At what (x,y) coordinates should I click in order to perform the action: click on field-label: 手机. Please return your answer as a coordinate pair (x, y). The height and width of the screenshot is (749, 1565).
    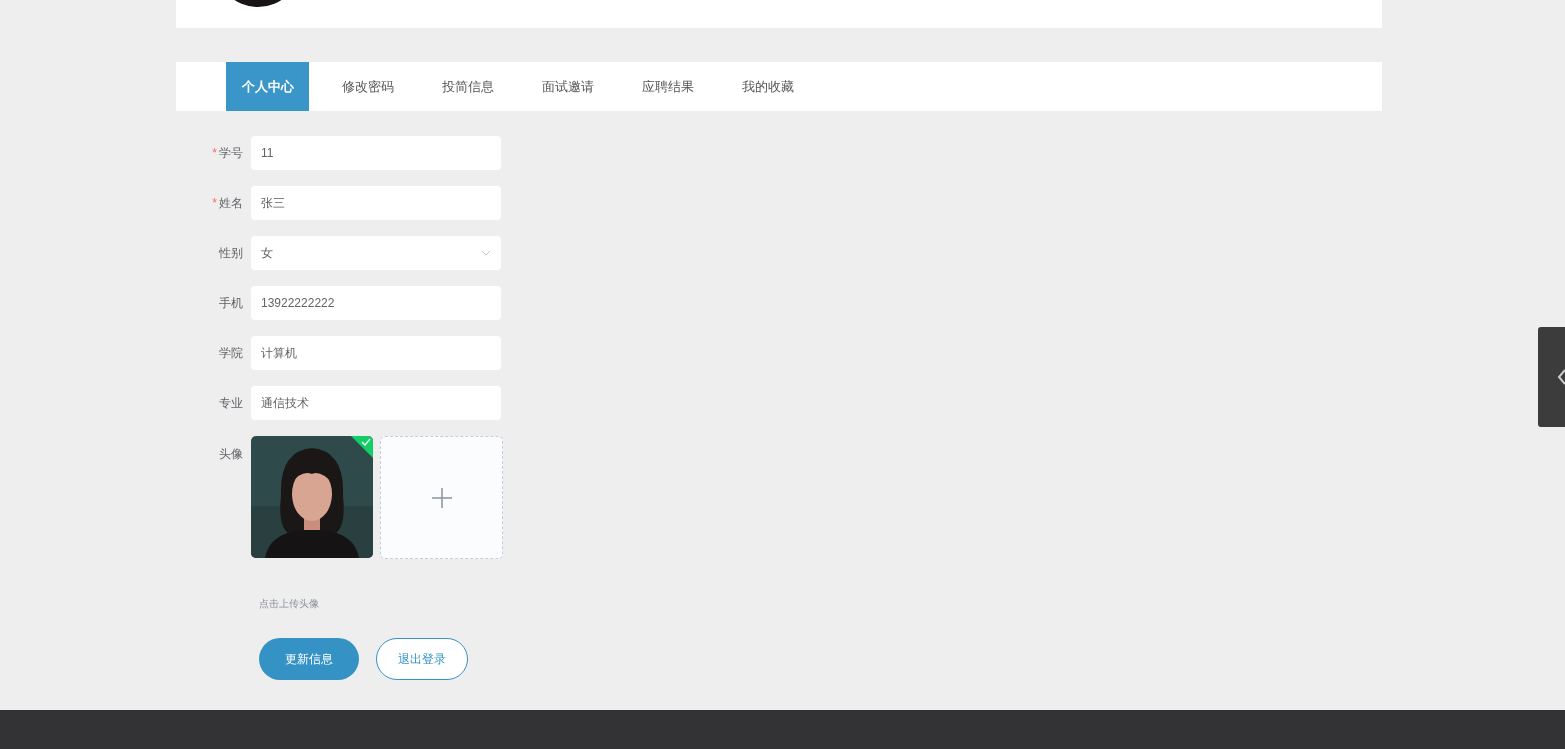
    Looking at the image, I should click on (231, 303).